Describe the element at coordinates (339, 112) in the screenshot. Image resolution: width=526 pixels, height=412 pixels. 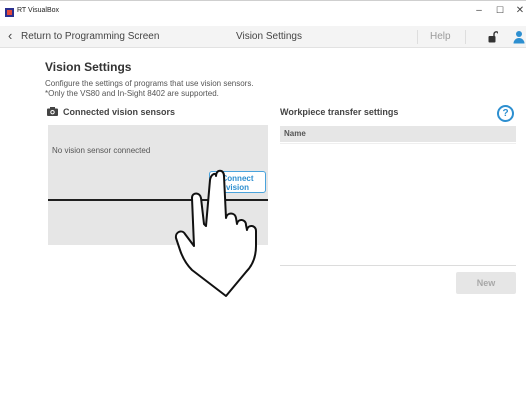
I see `workpiece-settings-heading: Workpiece transfer settings` at that location.